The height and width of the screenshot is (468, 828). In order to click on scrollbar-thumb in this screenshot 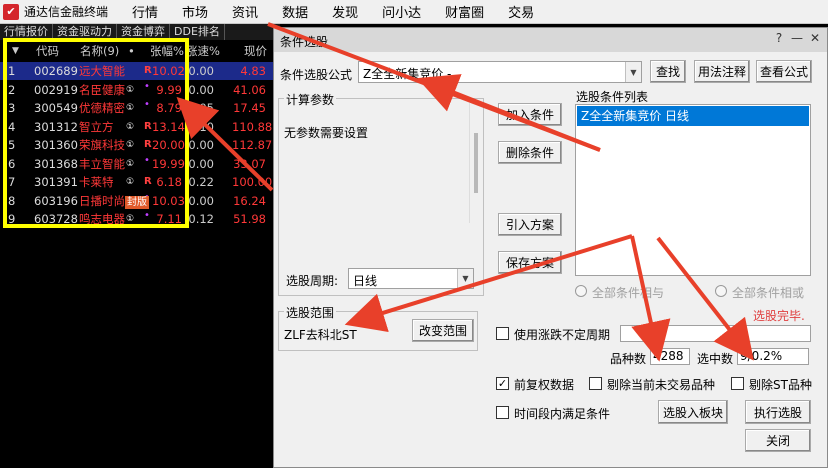, I will do `click(476, 163)`.